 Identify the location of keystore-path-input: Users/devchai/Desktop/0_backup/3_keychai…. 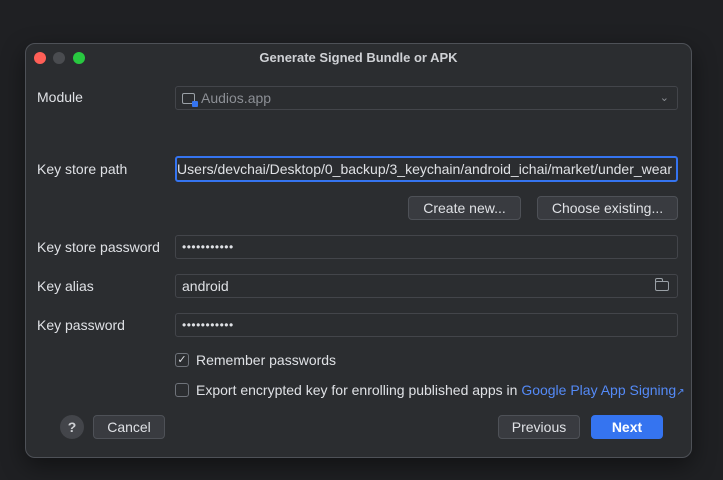
(426, 169).